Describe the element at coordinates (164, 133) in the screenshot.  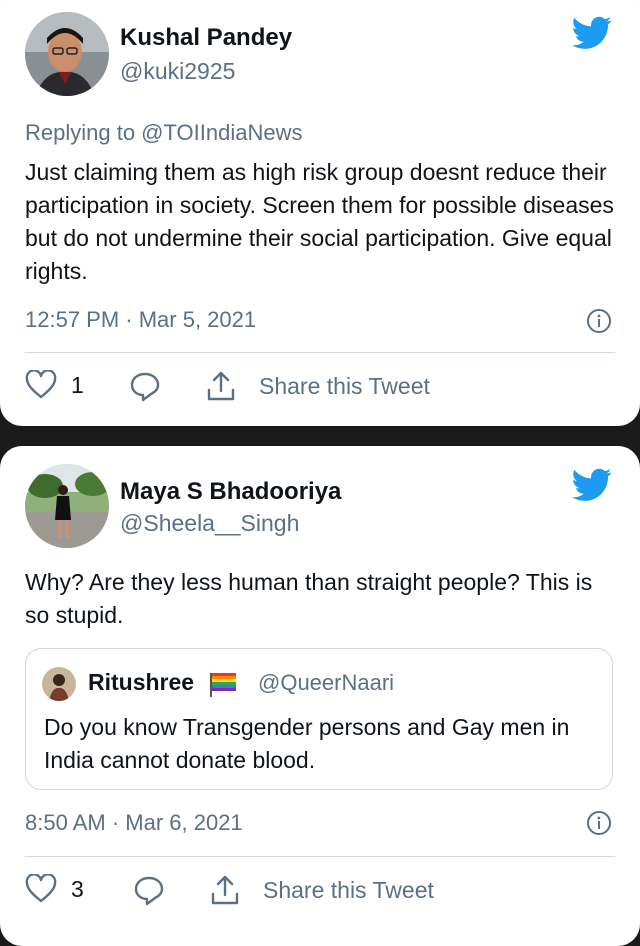
I see `replying-to: Replying to @TOIIndiaNews` at that location.